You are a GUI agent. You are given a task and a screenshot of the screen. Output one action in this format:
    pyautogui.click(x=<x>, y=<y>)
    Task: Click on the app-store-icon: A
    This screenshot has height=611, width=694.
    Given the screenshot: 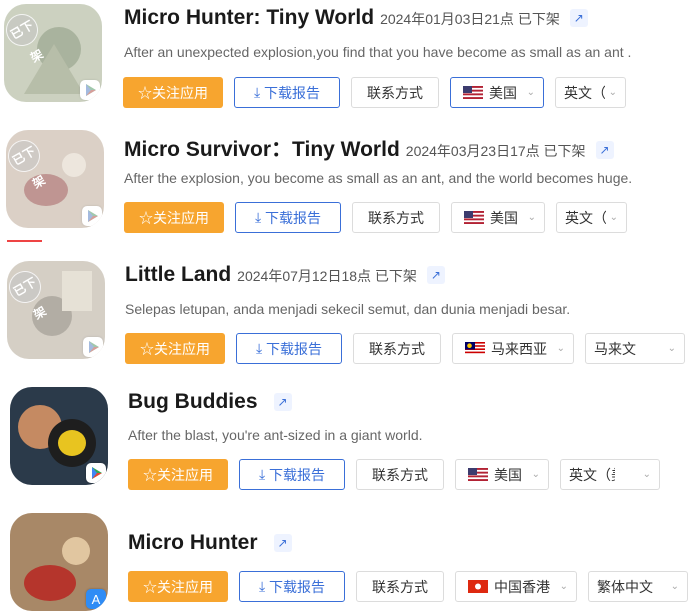 What is the action you would take?
    pyautogui.click(x=96, y=599)
    